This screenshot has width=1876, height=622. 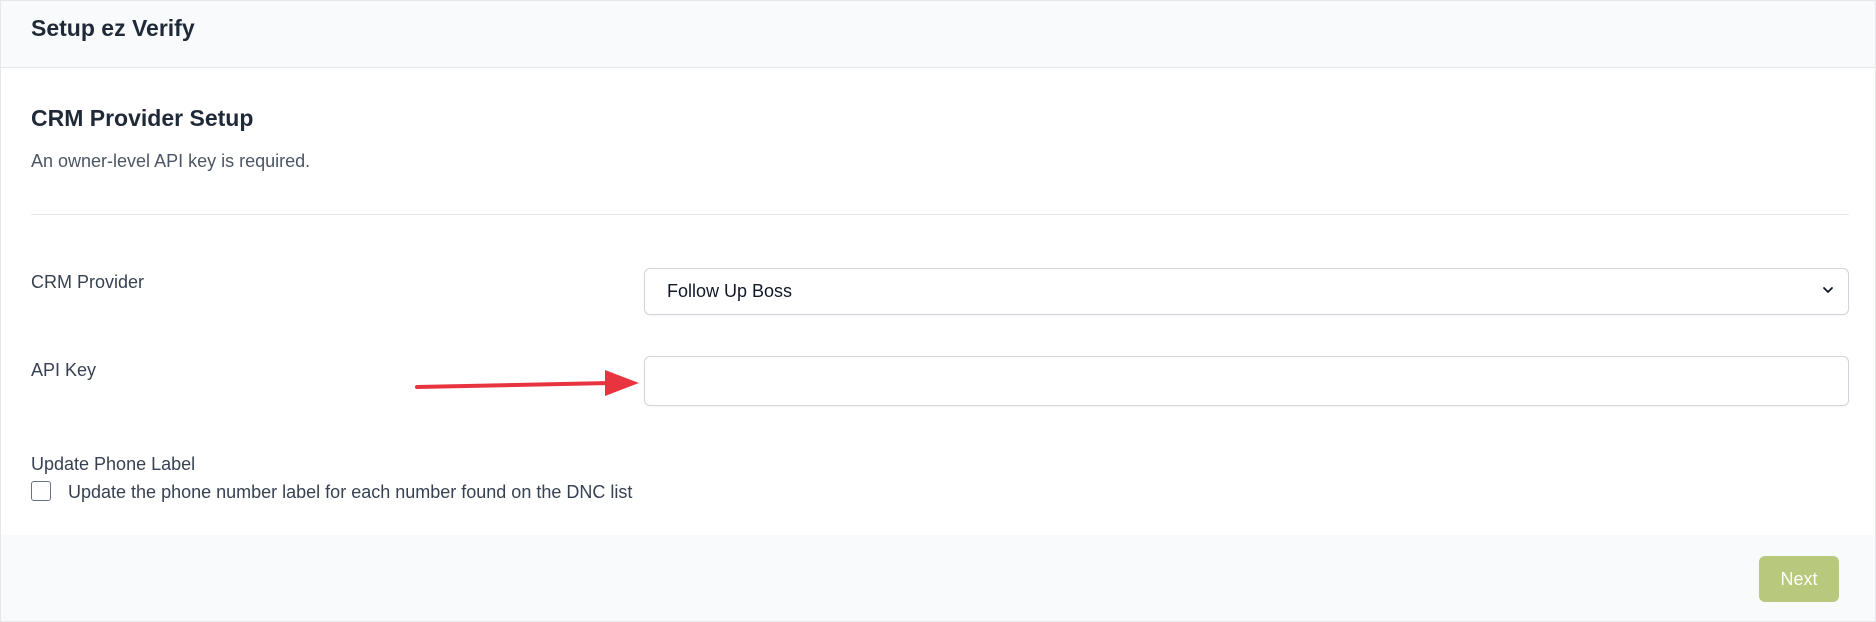 I want to click on section-divider, so click(x=940, y=214).